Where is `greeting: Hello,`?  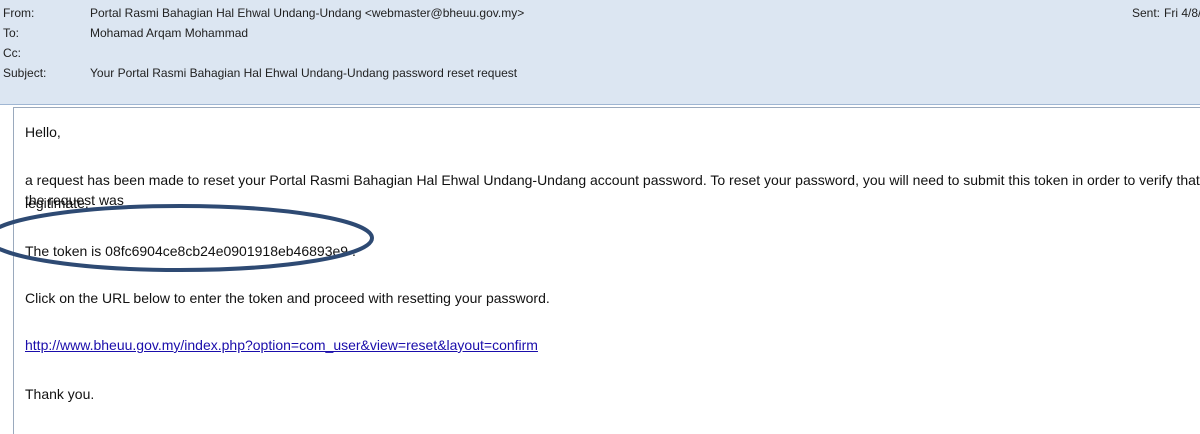
greeting: Hello, is located at coordinates (43, 132).